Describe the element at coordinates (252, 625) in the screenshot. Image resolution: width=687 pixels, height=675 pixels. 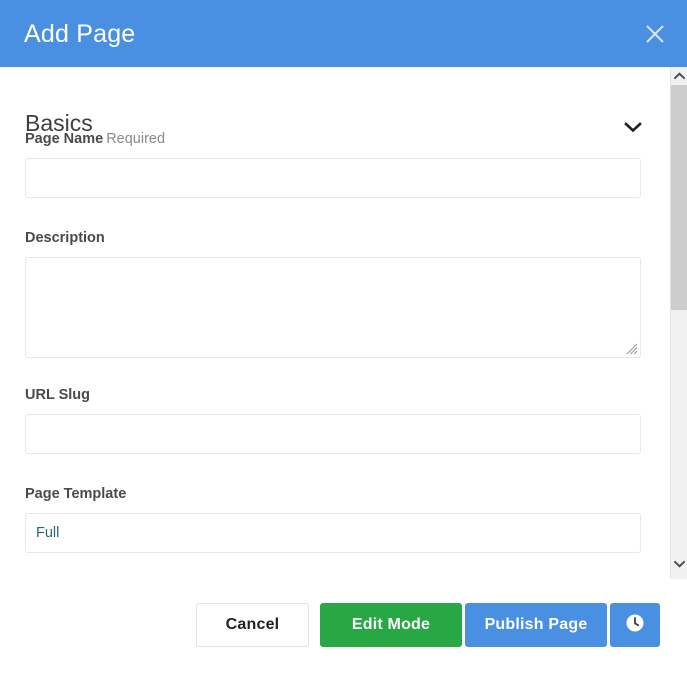
I see `cancel-button: Cancel` at that location.